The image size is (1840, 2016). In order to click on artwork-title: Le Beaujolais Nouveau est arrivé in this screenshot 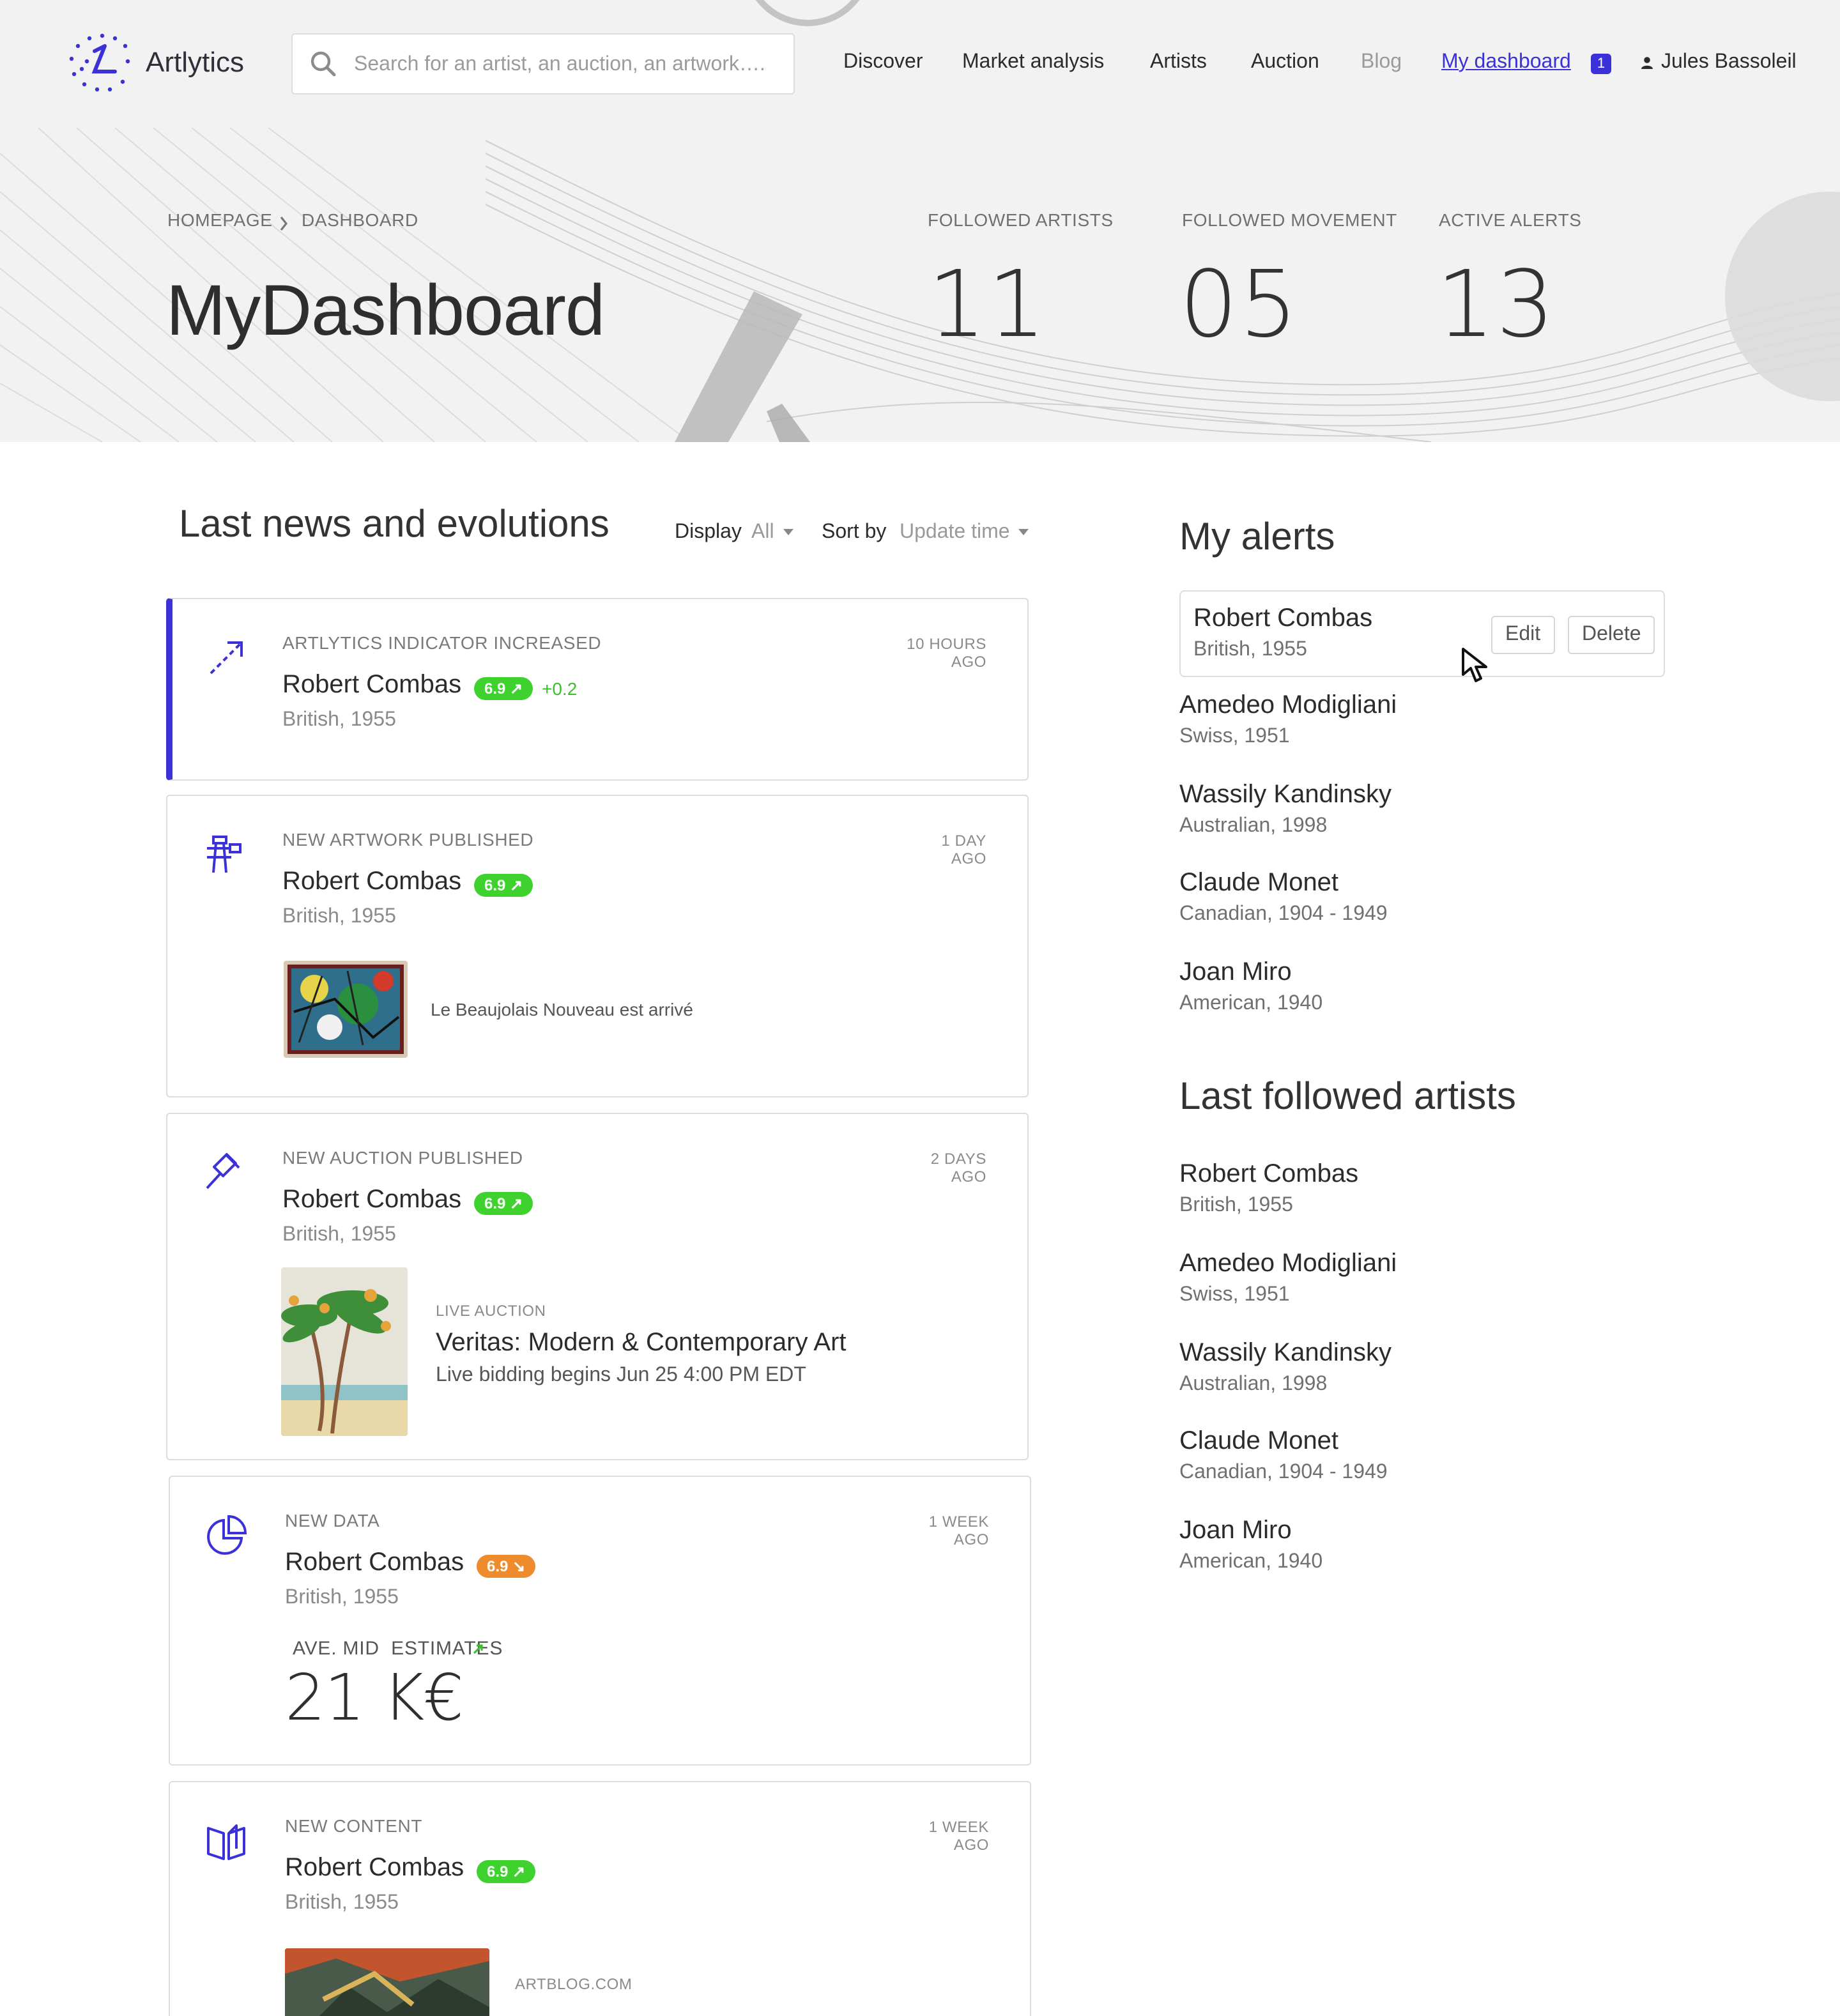, I will do `click(562, 1009)`.